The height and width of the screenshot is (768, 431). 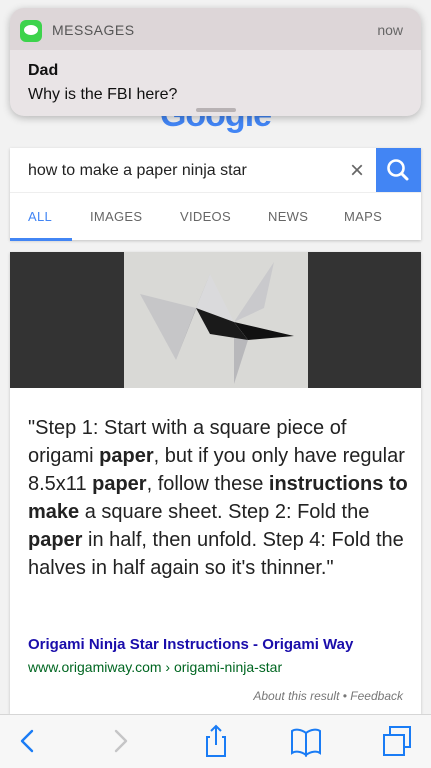 I want to click on share-button, so click(x=216, y=741).